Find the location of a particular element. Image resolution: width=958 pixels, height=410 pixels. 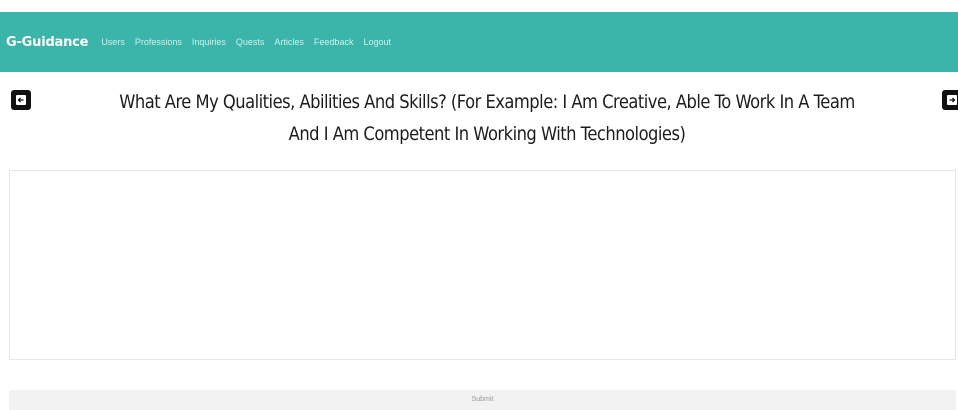

arrow-left-icon is located at coordinates (21, 100).